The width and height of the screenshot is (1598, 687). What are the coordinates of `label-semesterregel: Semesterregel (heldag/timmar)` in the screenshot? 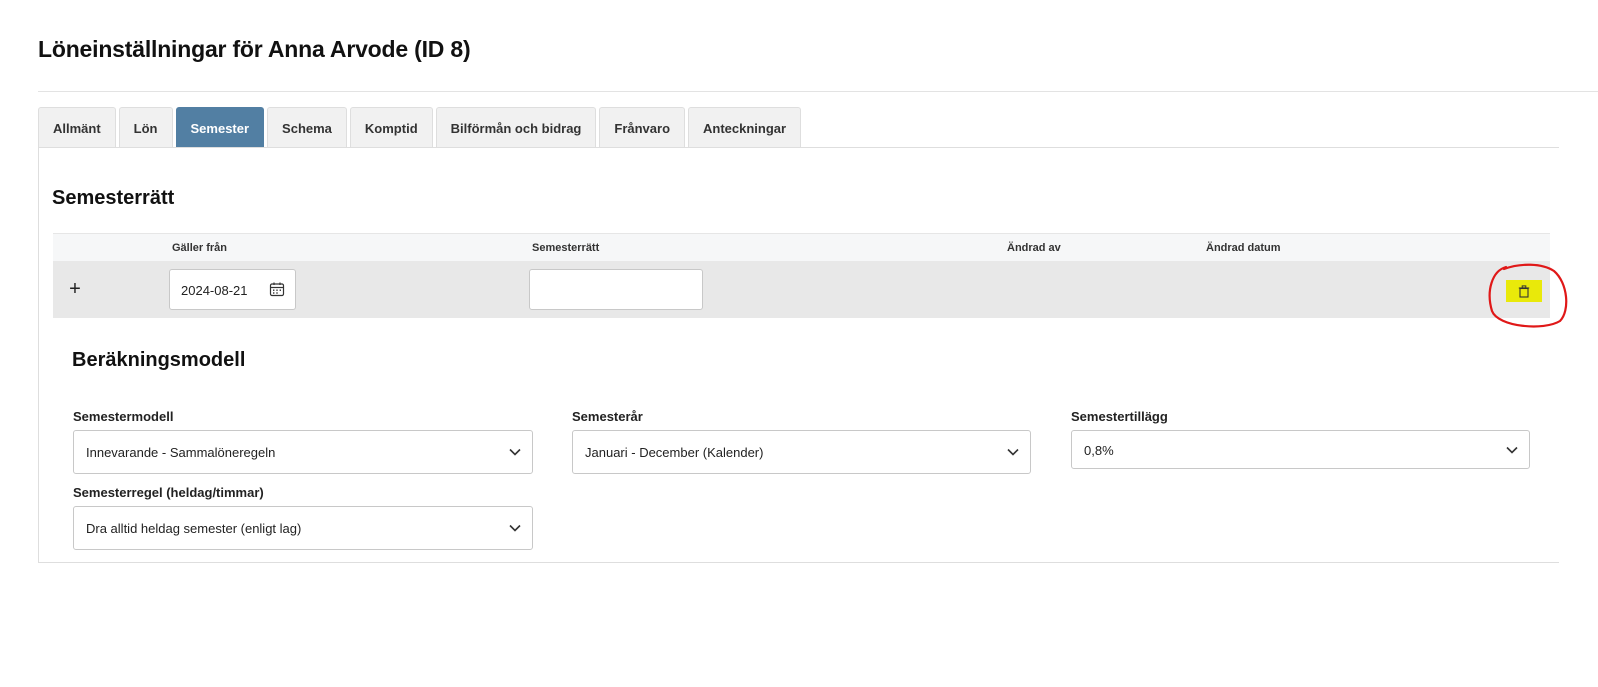 It's located at (168, 492).